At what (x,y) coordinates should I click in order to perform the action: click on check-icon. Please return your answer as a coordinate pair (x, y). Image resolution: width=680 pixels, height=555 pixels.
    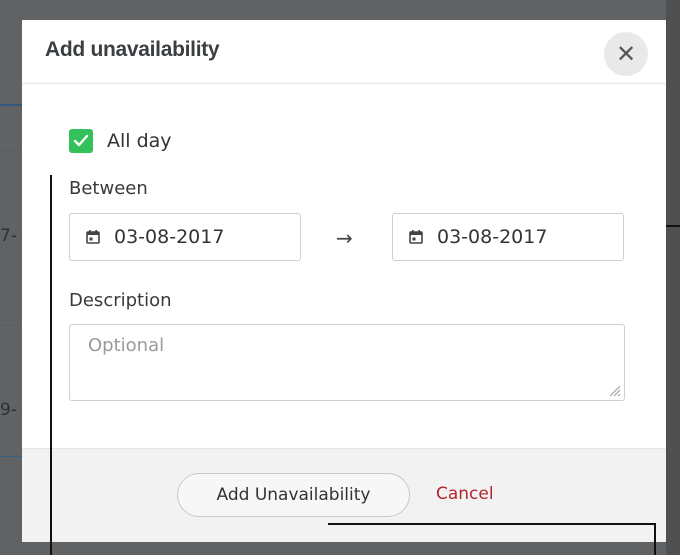
    Looking at the image, I should click on (81, 140).